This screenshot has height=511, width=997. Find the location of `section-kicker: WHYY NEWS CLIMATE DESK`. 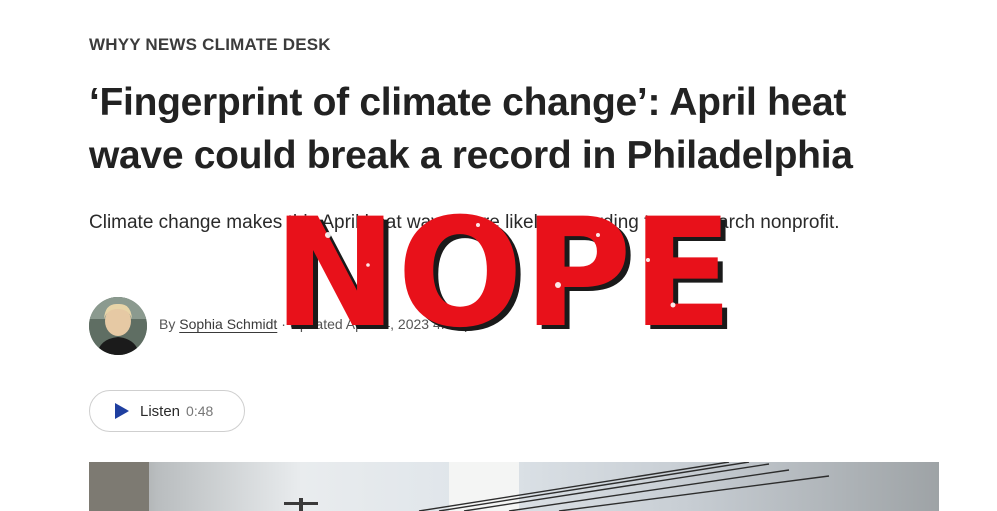

section-kicker: WHYY NEWS CLIMATE DESK is located at coordinates (210, 45).